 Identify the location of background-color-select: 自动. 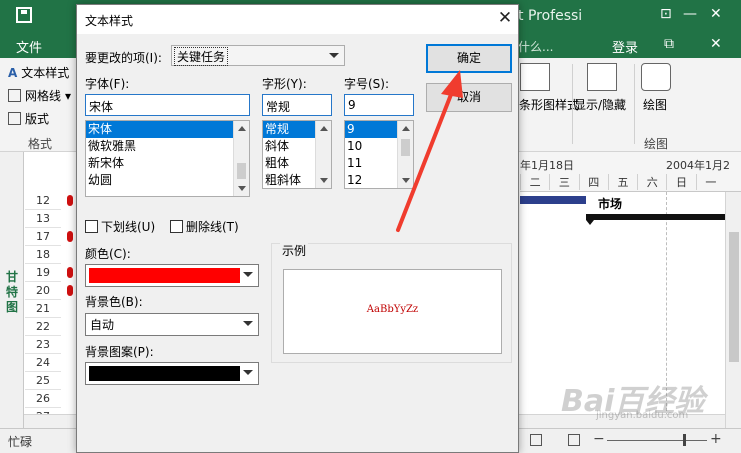
(172, 324).